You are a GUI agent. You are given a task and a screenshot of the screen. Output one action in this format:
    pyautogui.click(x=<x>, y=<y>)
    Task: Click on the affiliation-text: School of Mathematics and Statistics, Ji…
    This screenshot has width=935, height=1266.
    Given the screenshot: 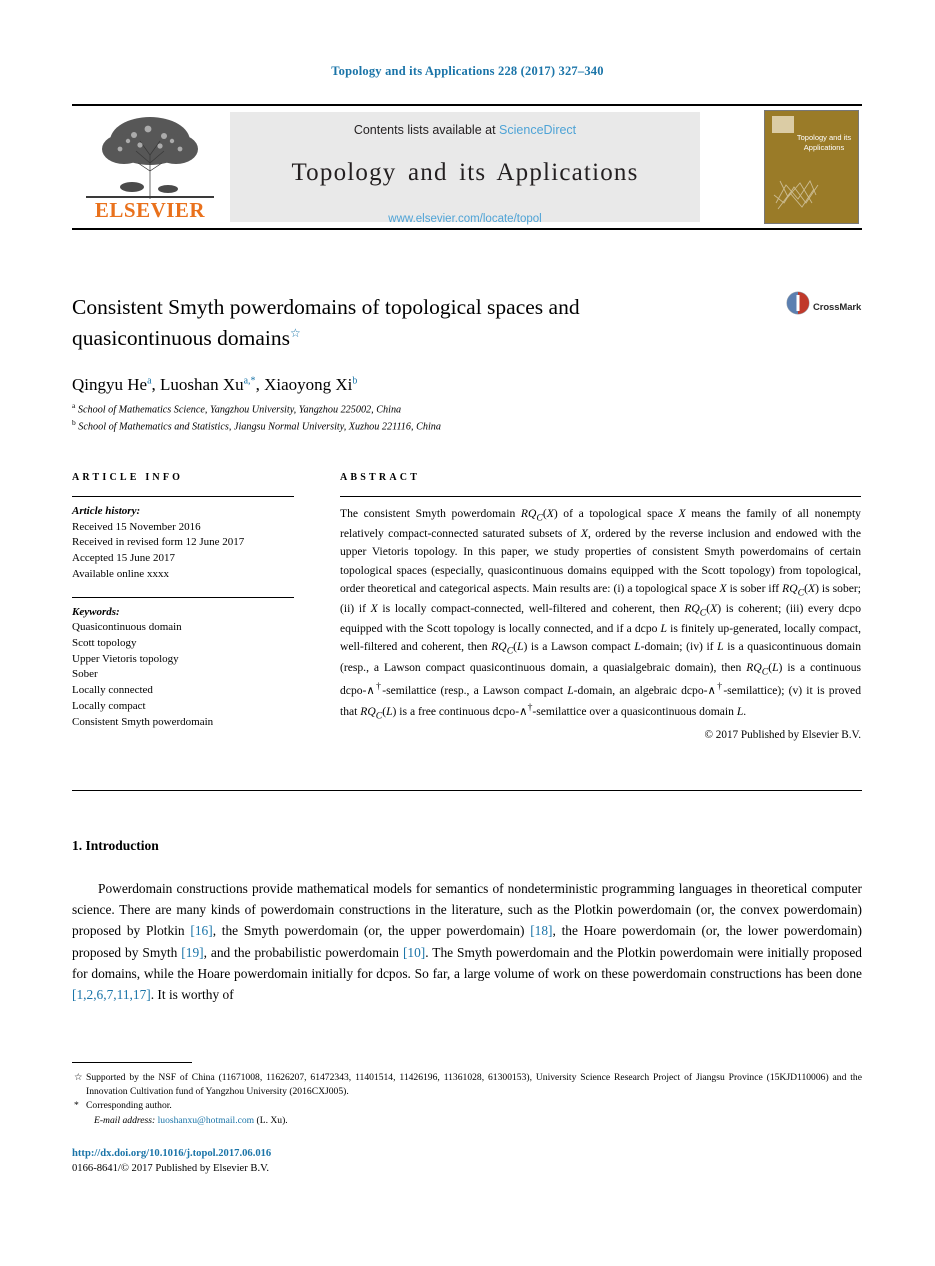 What is the action you would take?
    pyautogui.click(x=259, y=427)
    